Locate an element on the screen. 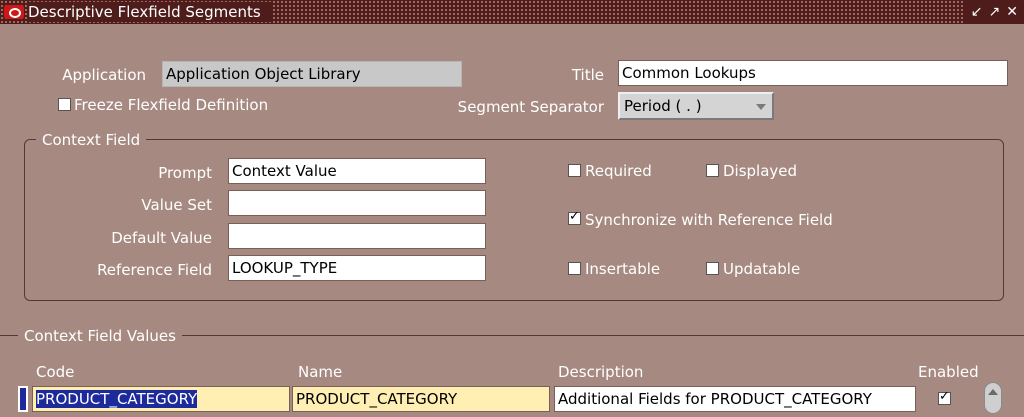 This screenshot has height=417, width=1024. synchronize-checkbox is located at coordinates (574, 217).